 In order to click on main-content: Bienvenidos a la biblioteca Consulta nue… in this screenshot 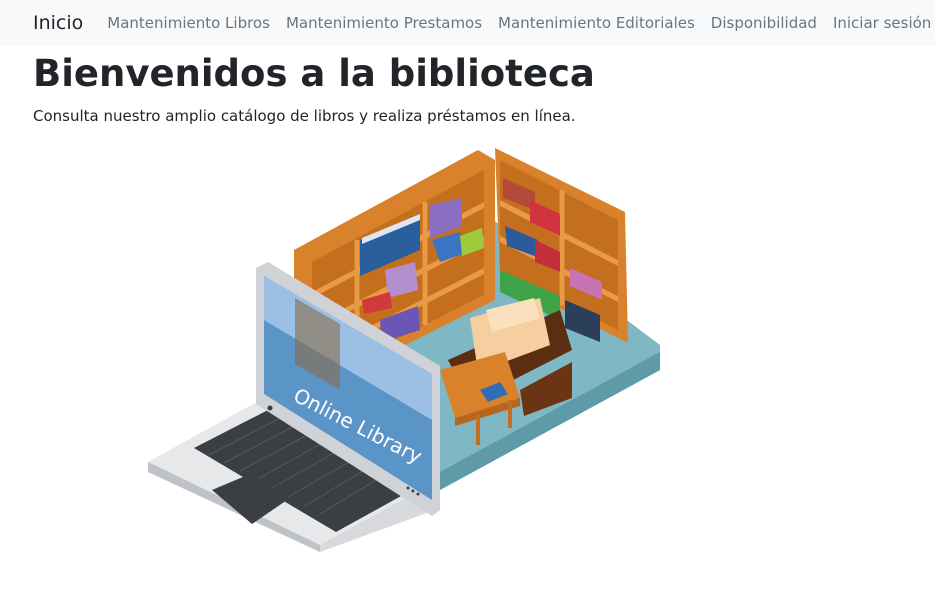, I will do `click(473, 88)`.